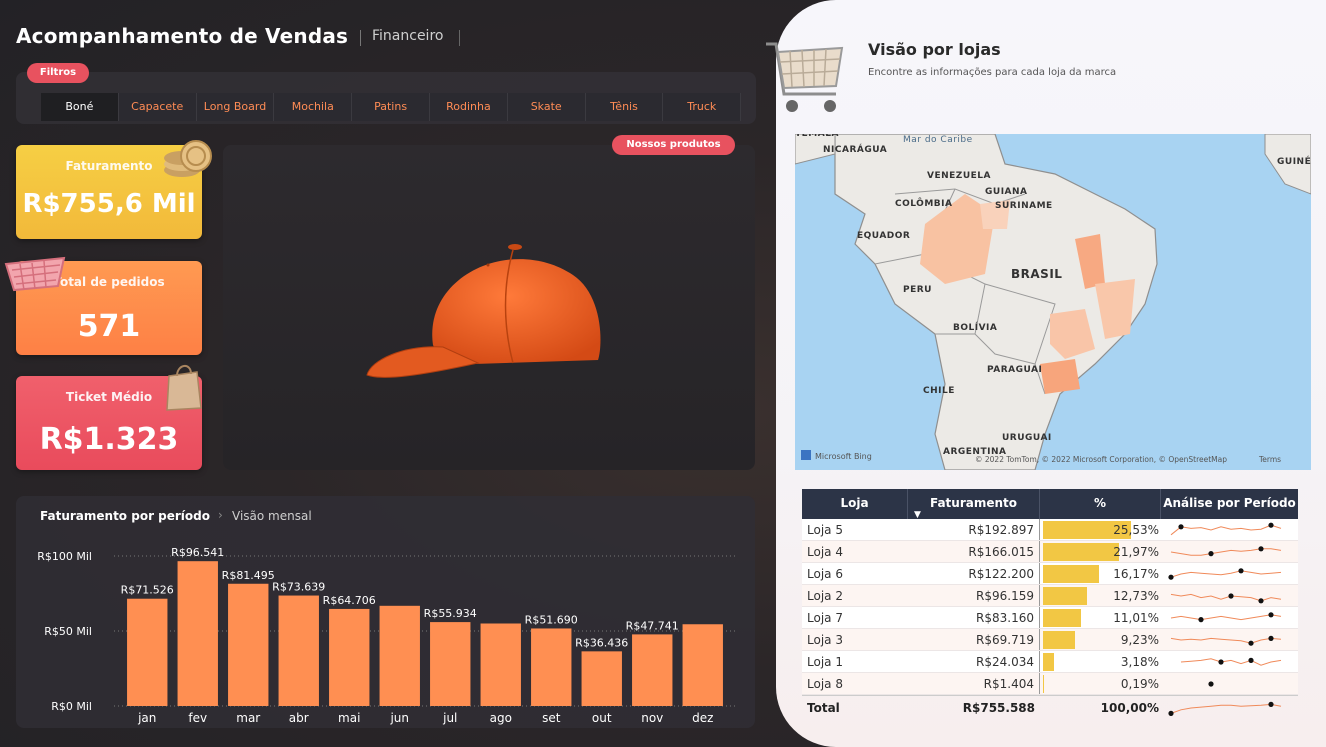 The image size is (1326, 747). I want to click on table-row: Loja 5 R$192.897 25,53%, so click(1050, 530).